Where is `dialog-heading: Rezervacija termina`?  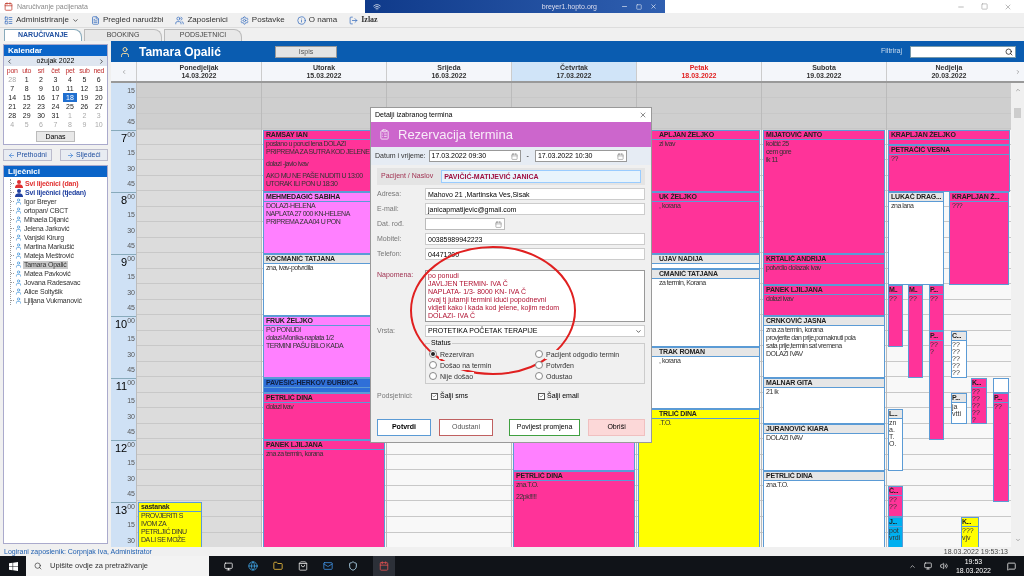 dialog-heading: Rezervacija termina is located at coordinates (455, 134).